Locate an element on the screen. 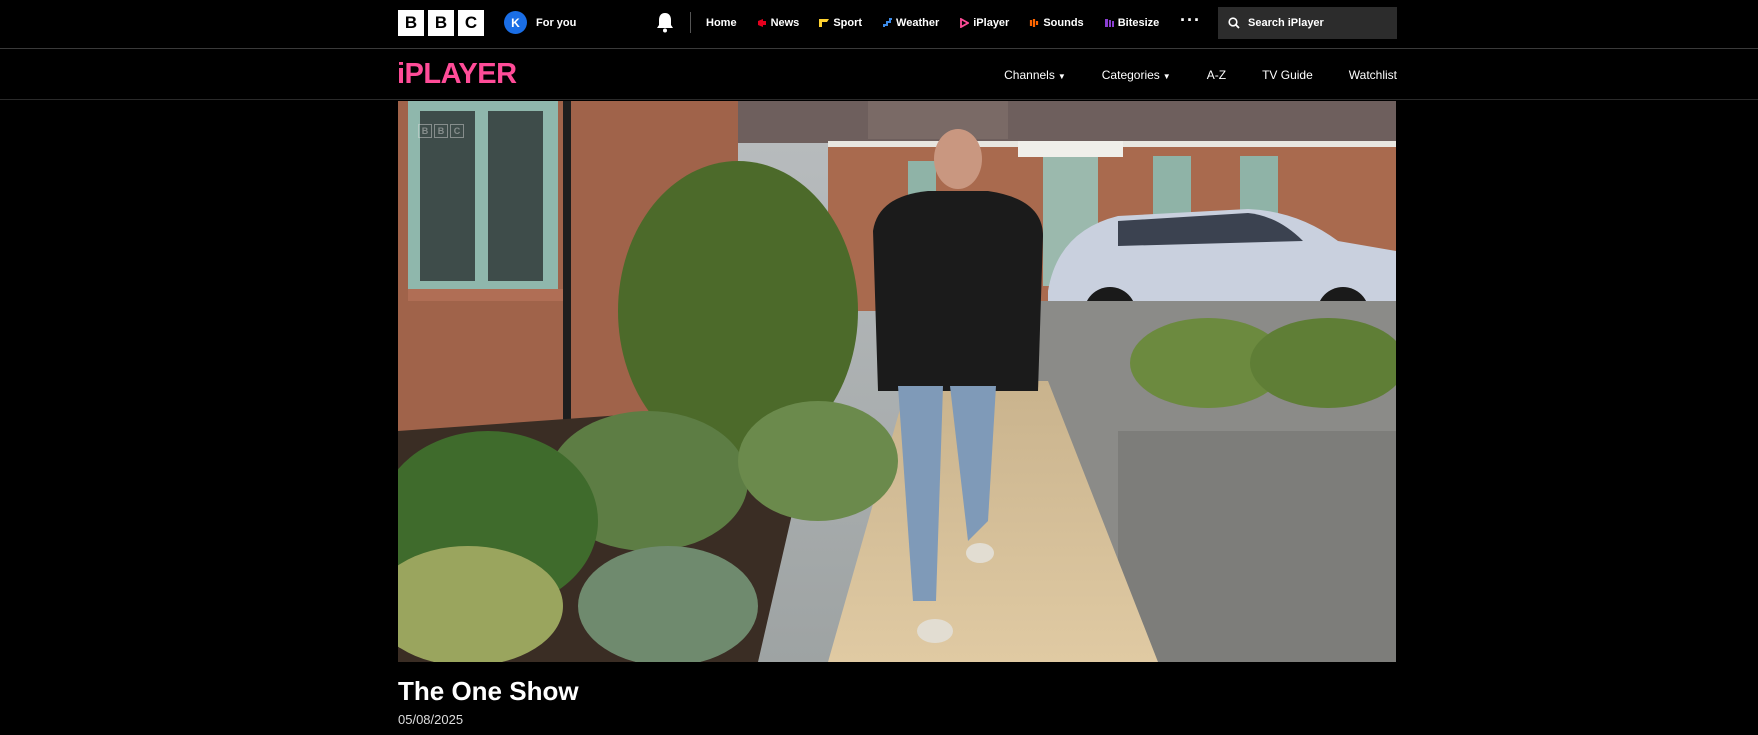 The image size is (1758, 735). iplayer-nav-label: Categories is located at coordinates (1130, 75).